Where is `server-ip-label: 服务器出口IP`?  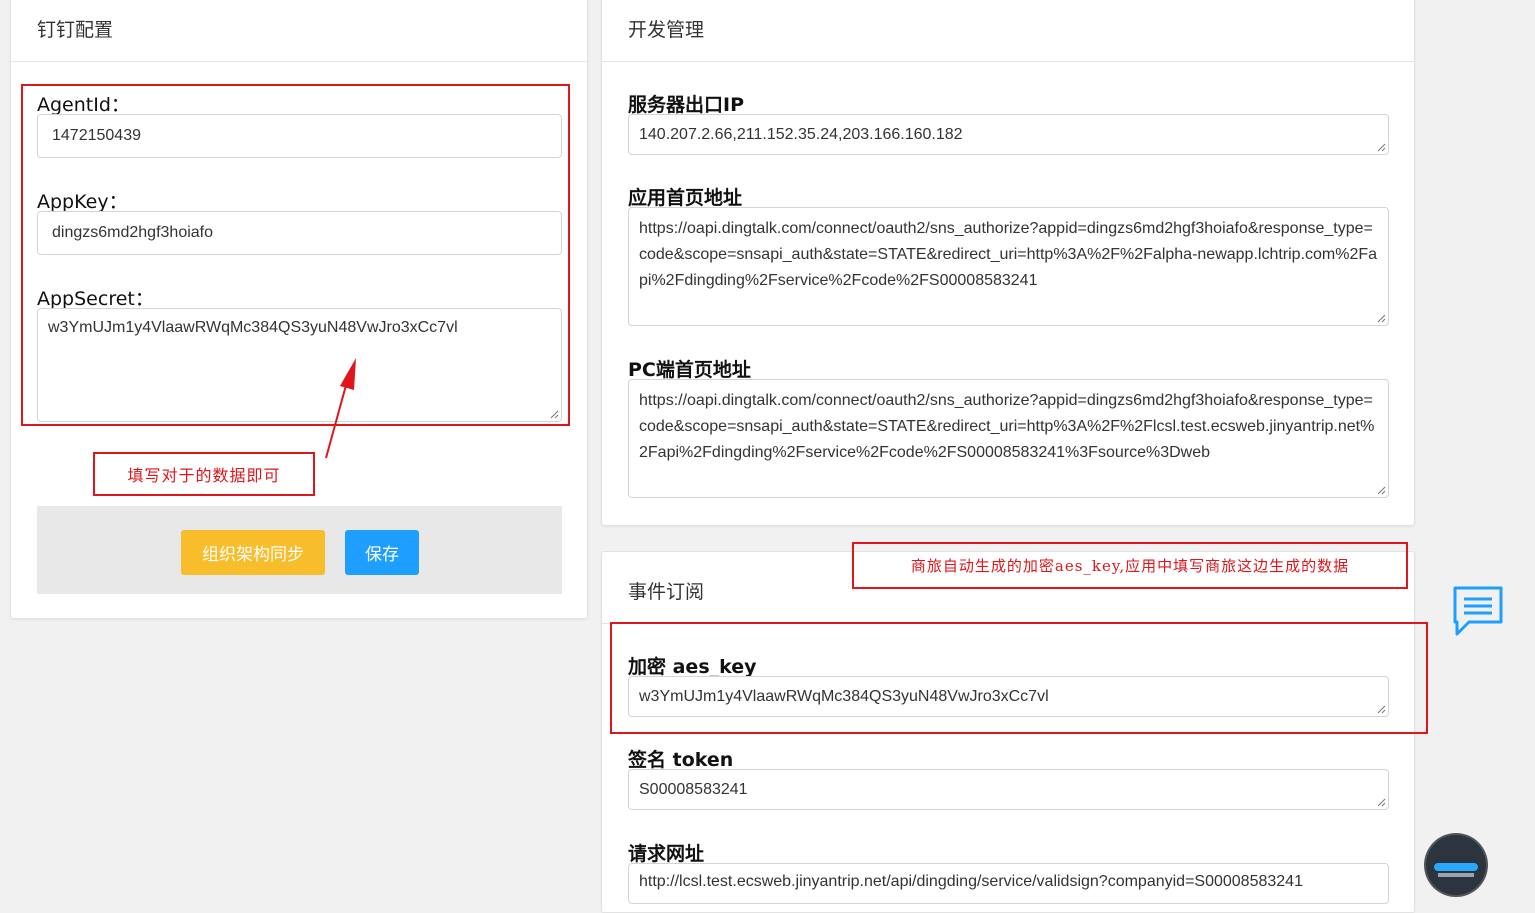 server-ip-label: 服务器出口IP is located at coordinates (686, 105).